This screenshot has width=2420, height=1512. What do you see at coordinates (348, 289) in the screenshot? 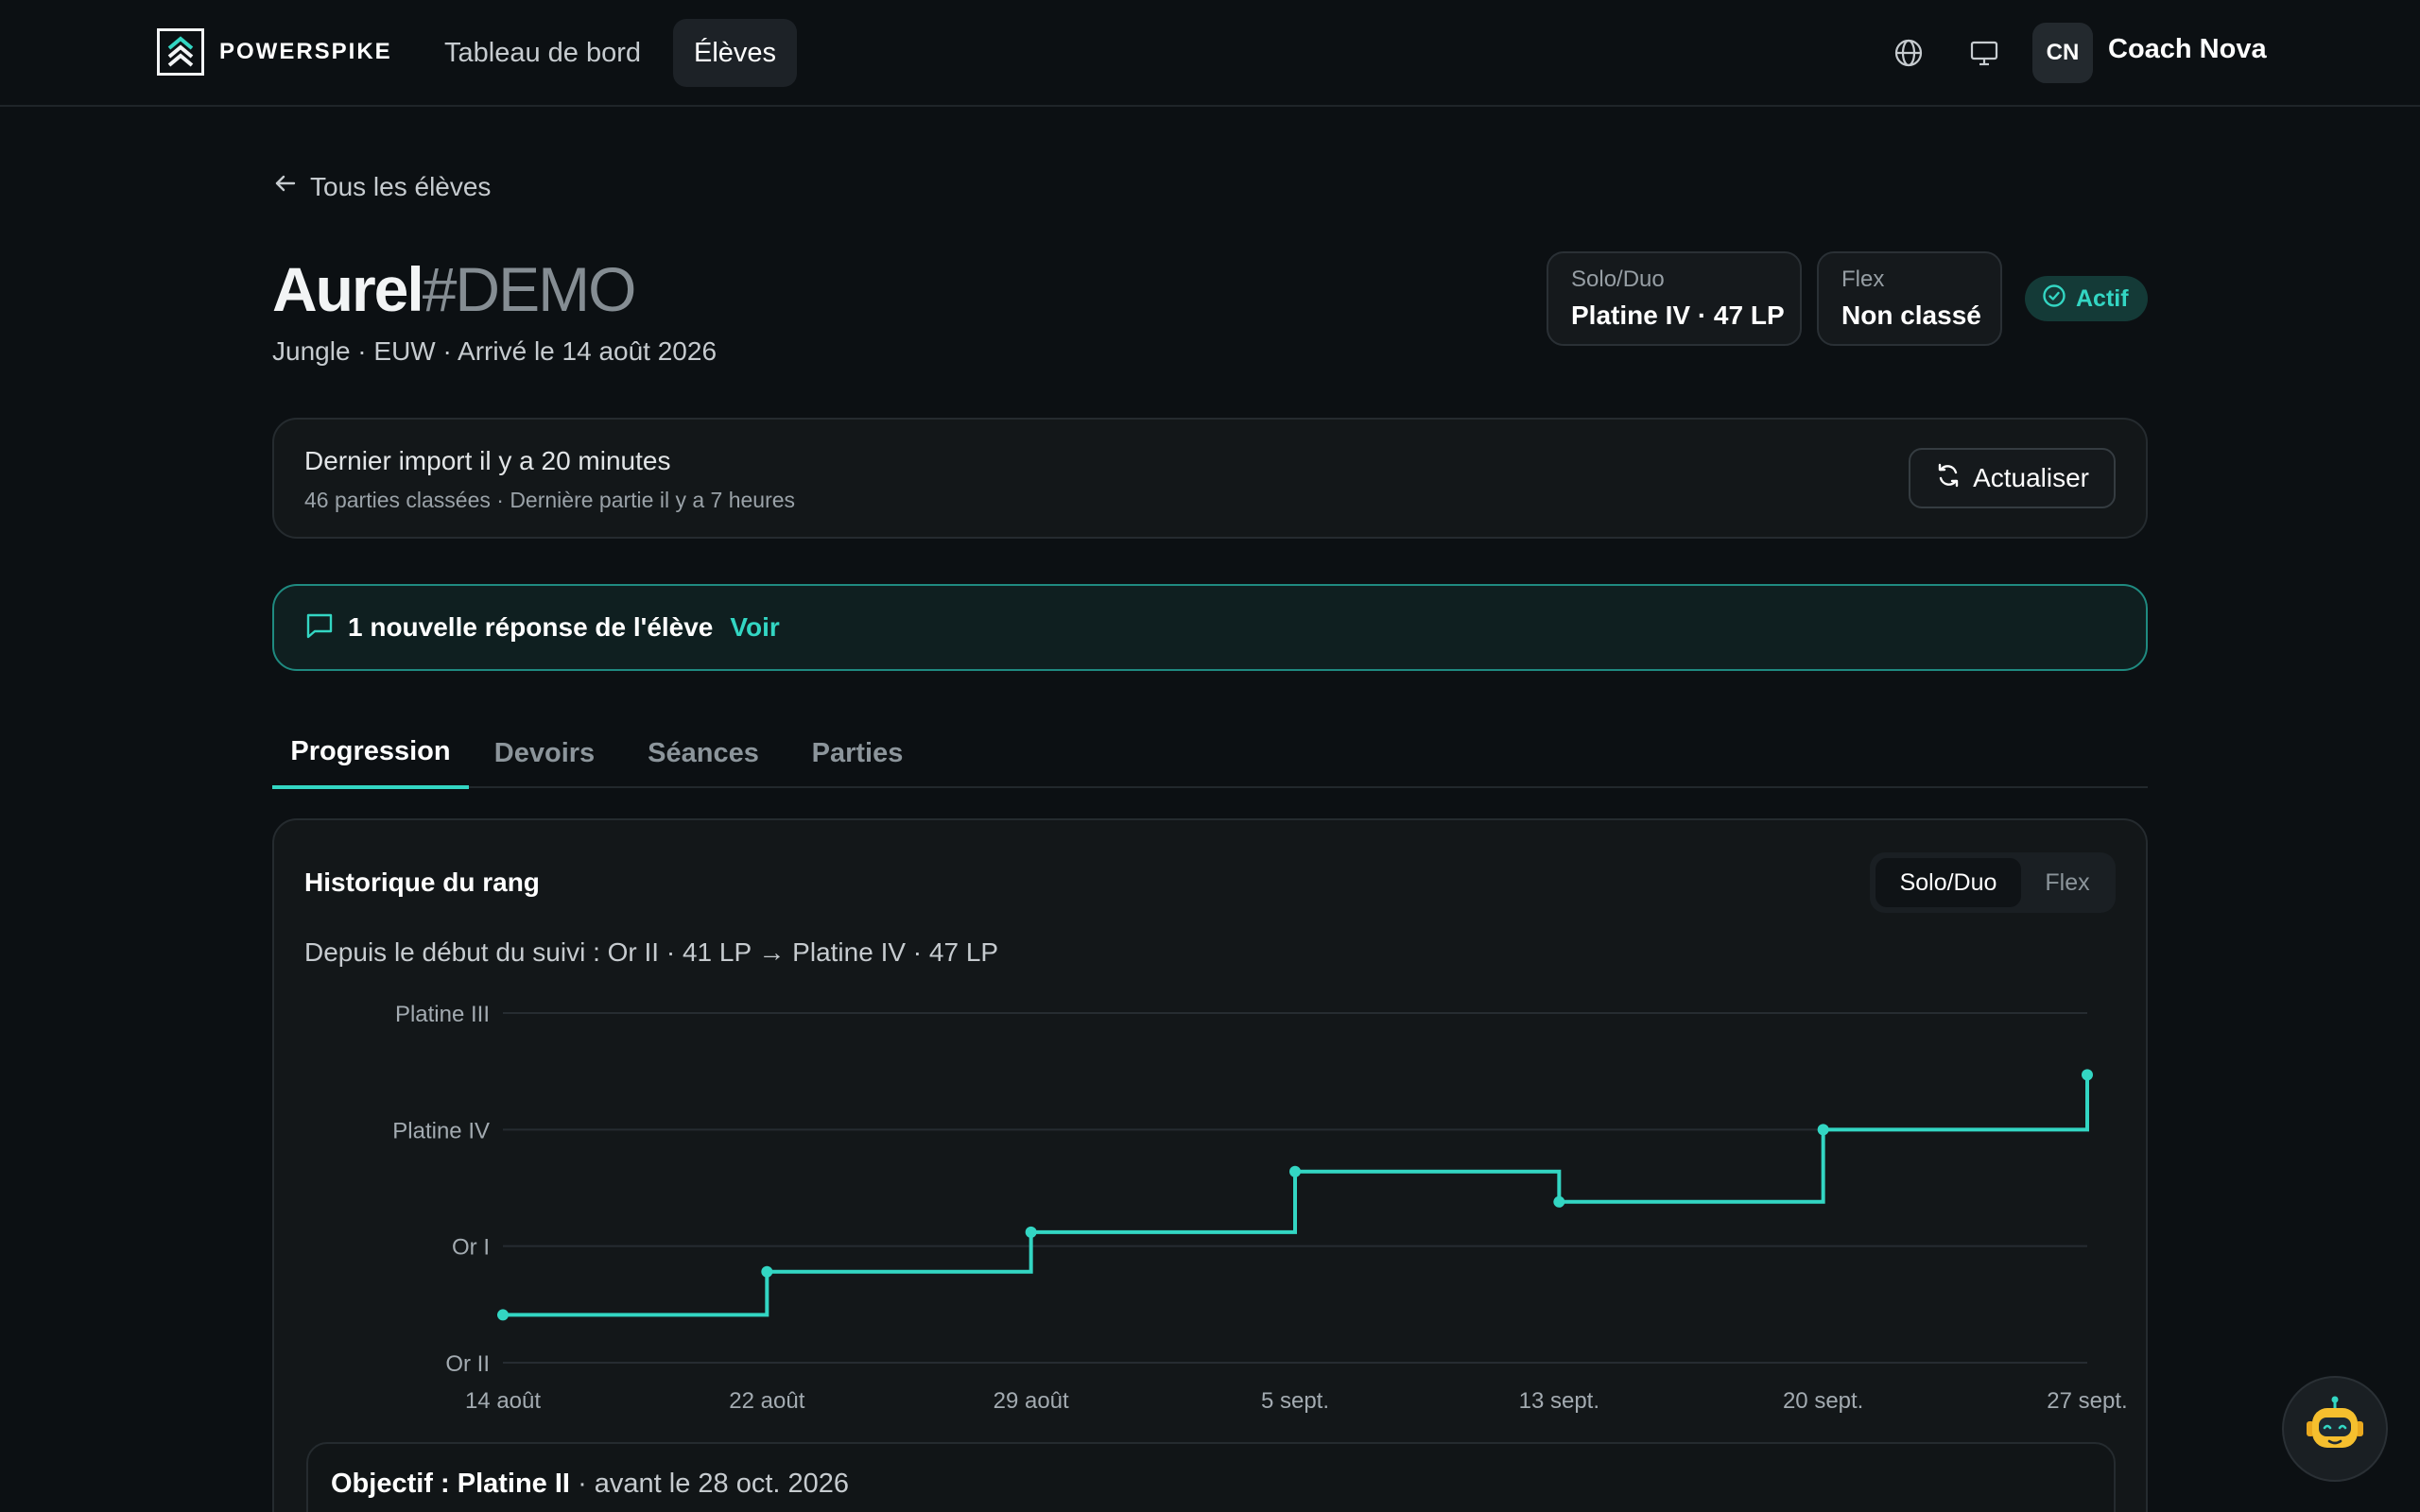
I see `student-name: Aurel` at bounding box center [348, 289].